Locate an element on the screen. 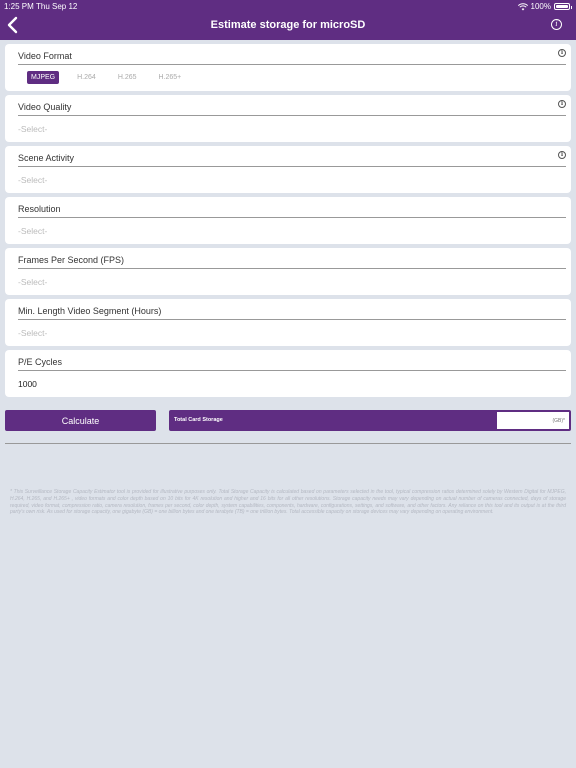  total-storage-output is located at coordinates (533, 420).